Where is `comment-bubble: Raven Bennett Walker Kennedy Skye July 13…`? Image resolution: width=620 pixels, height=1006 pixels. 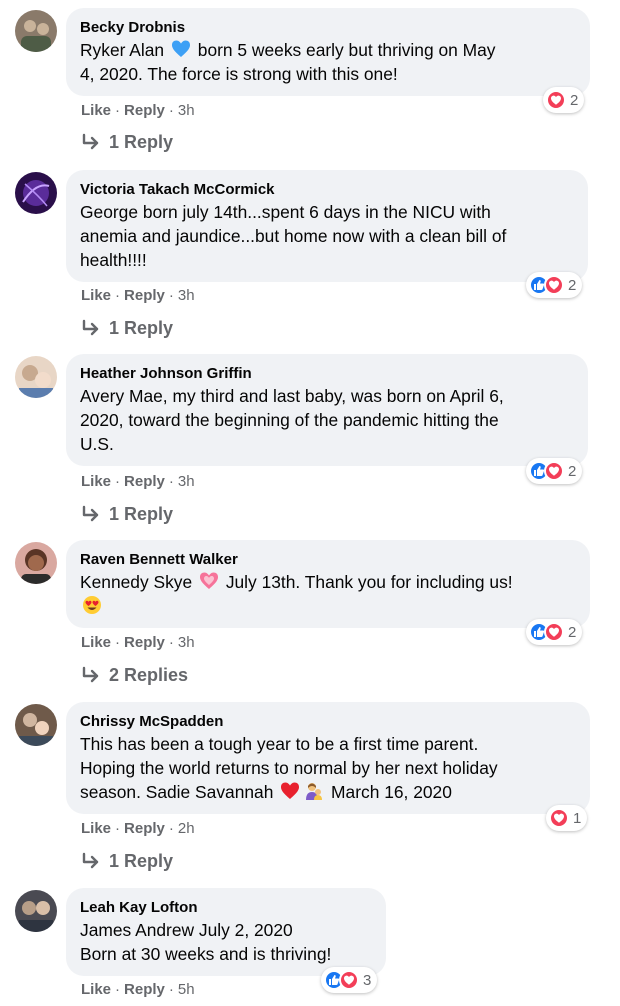
comment-bubble: Raven Bennett Walker Kennedy Skye July 13… is located at coordinates (328, 584).